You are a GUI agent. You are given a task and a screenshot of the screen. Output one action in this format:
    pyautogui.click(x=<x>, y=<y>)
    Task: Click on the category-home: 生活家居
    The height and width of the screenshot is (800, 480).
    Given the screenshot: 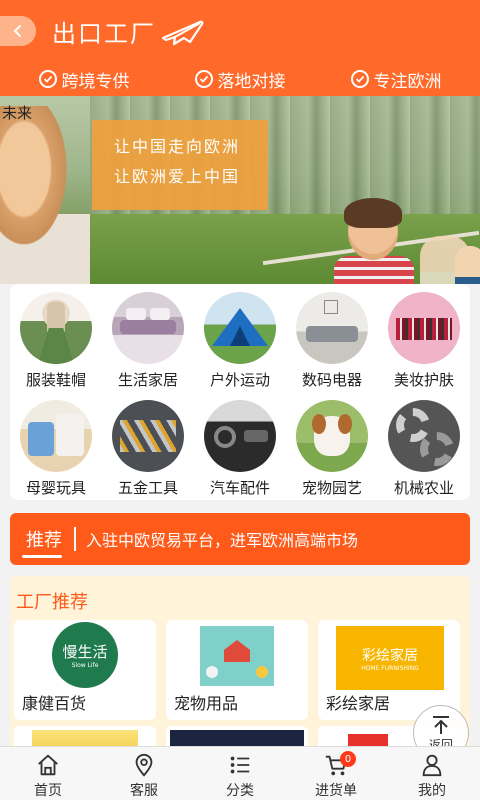 What is the action you would take?
    pyautogui.click(x=148, y=341)
    